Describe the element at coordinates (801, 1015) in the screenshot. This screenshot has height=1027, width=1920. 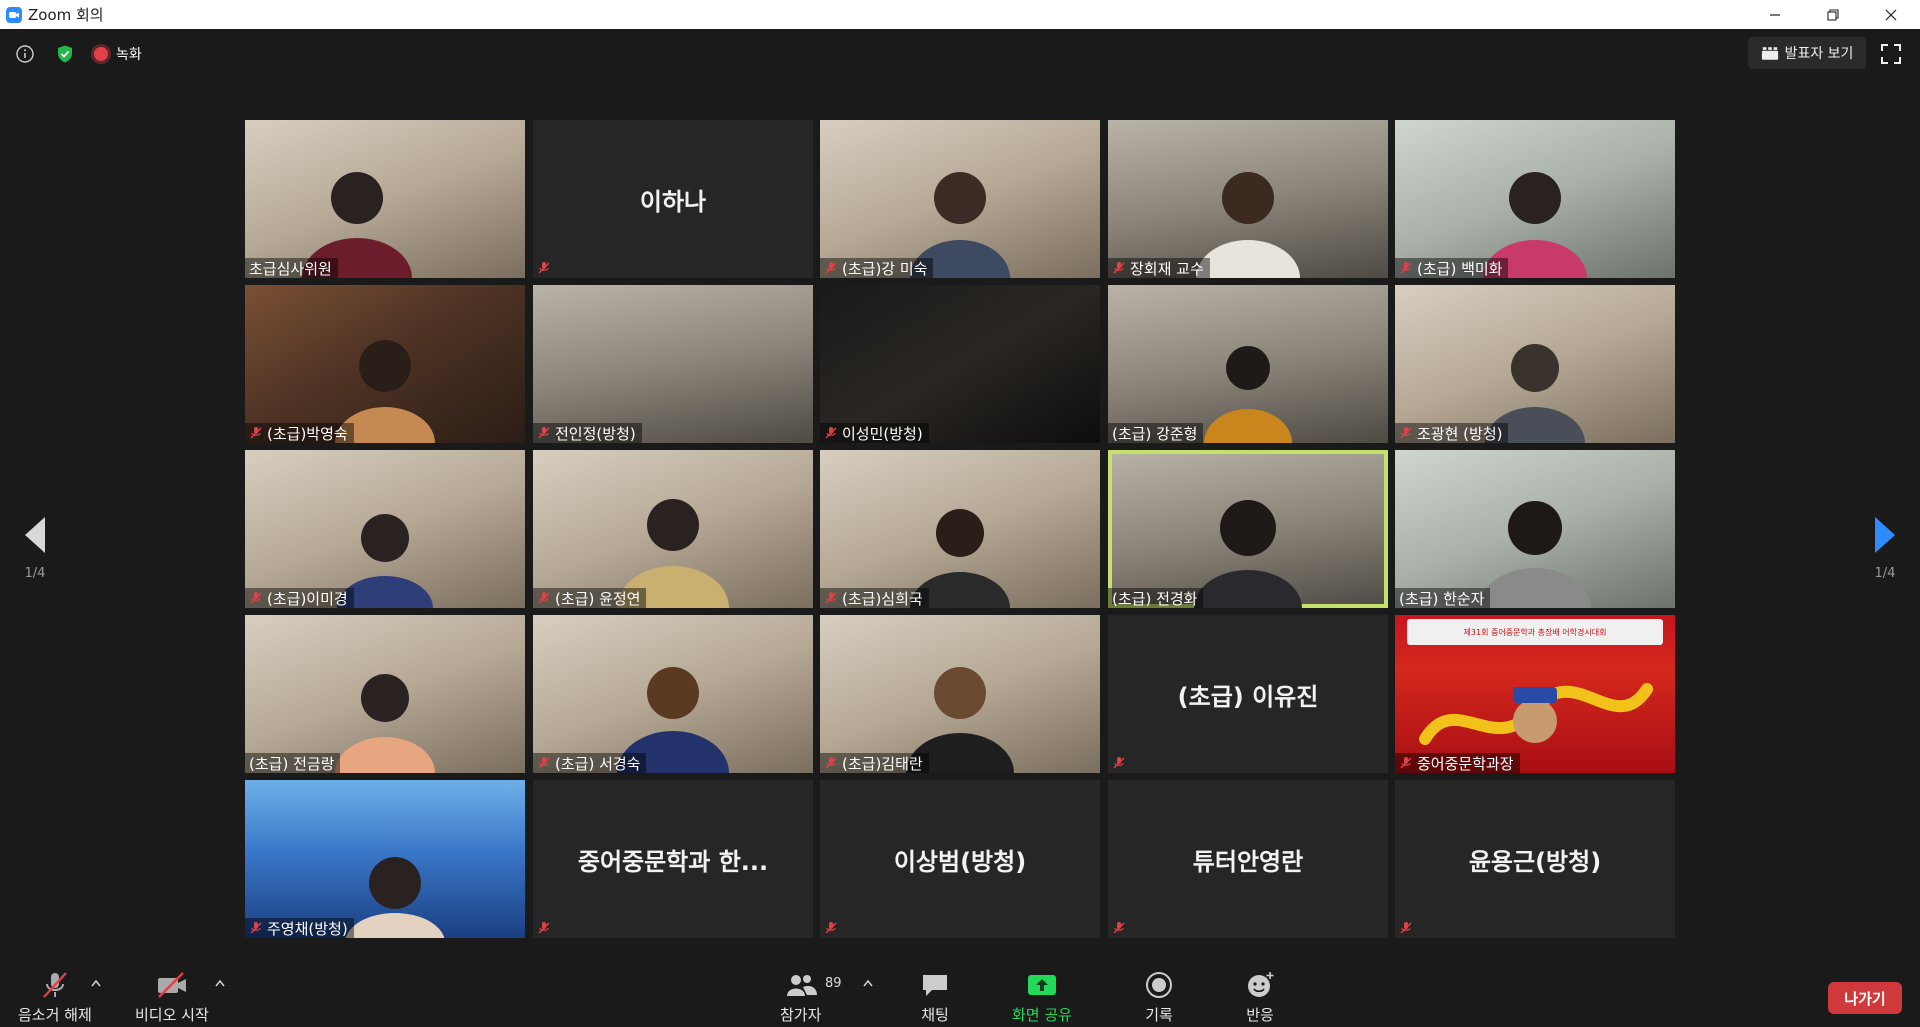
I see `participants-label: 참가자` at that location.